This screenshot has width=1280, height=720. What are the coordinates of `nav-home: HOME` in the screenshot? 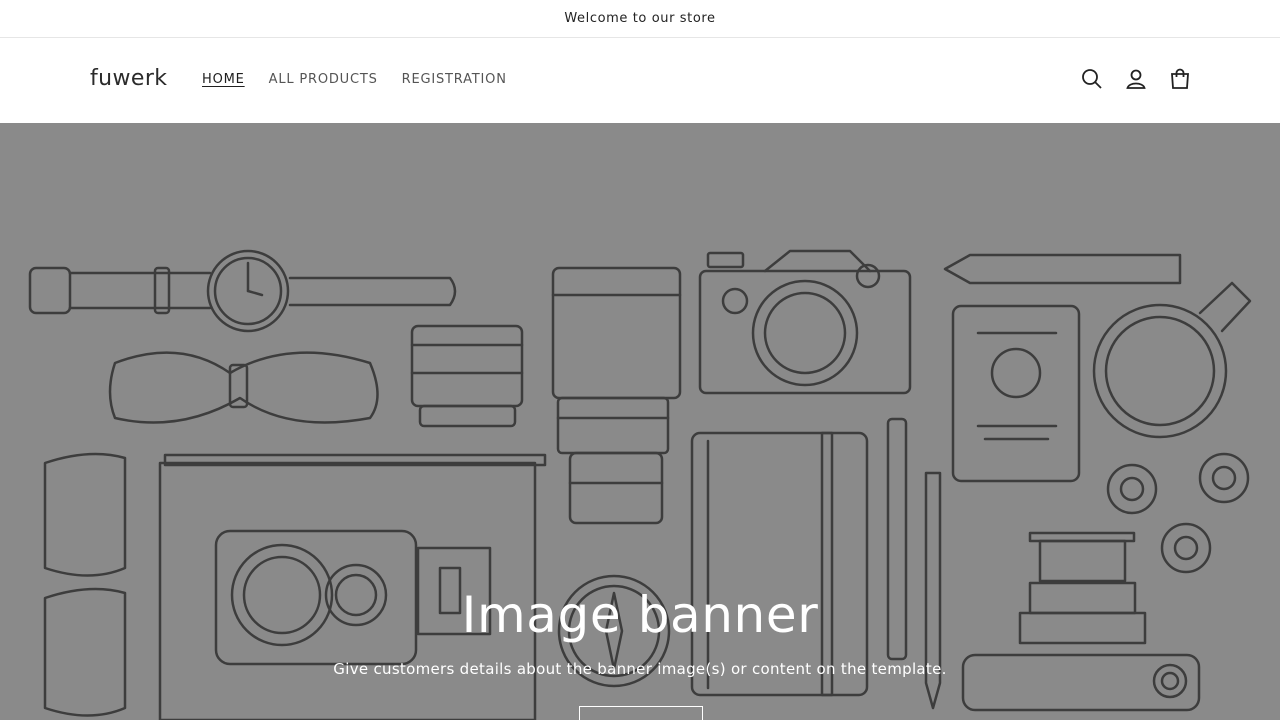 It's located at (223, 80).